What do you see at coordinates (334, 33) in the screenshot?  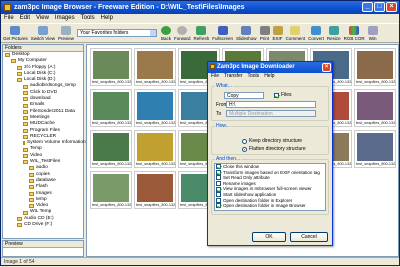 I see `resize-button: Resize` at bounding box center [334, 33].